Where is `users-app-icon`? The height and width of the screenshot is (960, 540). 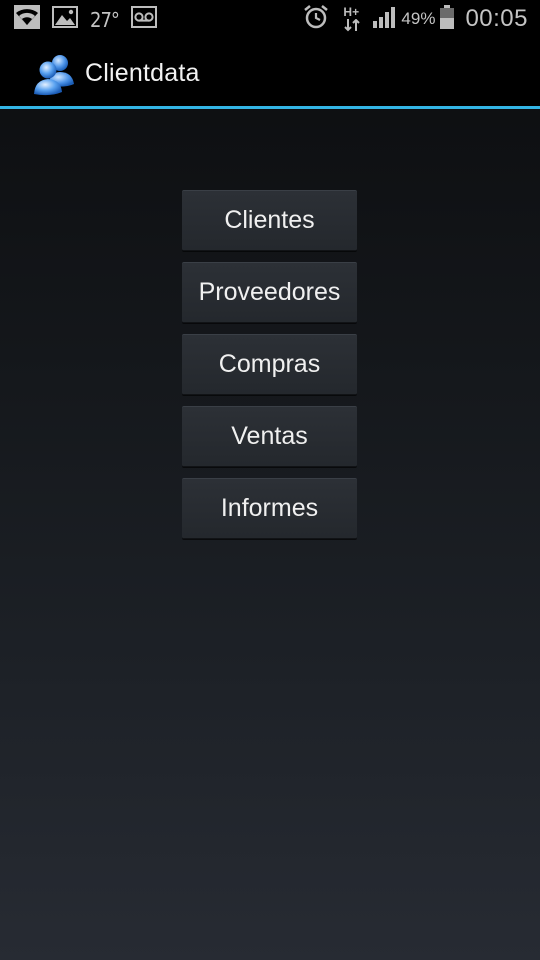
users-app-icon is located at coordinates (54, 74).